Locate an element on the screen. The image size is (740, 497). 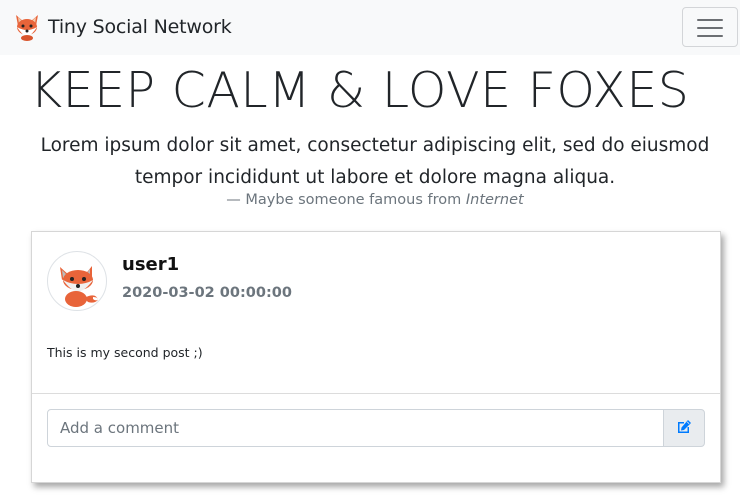
brand-link: Tiny Social Network is located at coordinates (122, 27).